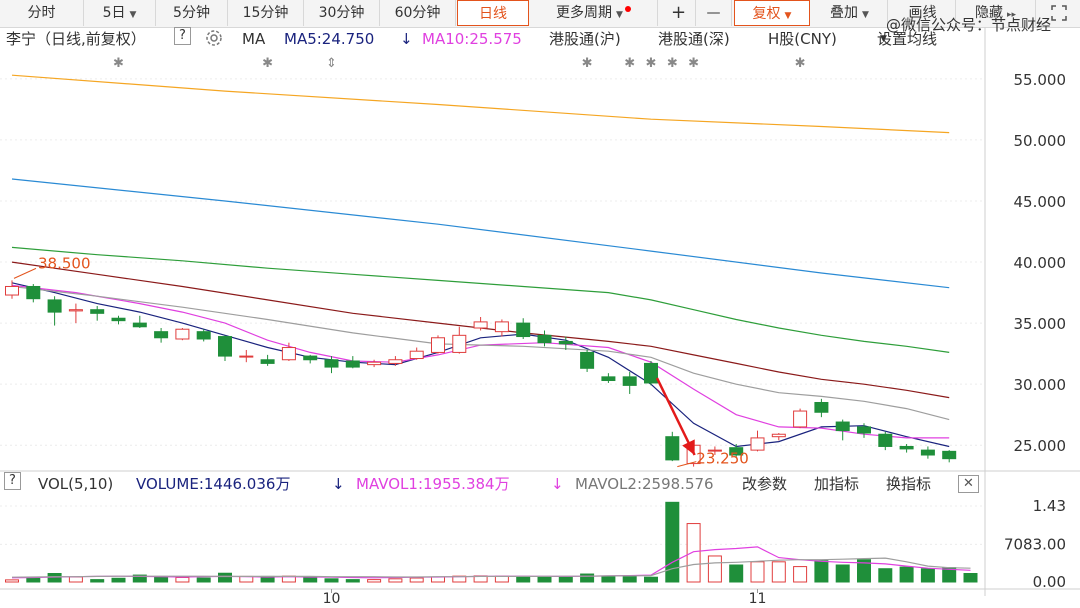 Image resolution: width=1080 pixels, height=608 pixels. Describe the element at coordinates (266, 13) in the screenshot. I see `tab-15min: 15分钟` at that location.